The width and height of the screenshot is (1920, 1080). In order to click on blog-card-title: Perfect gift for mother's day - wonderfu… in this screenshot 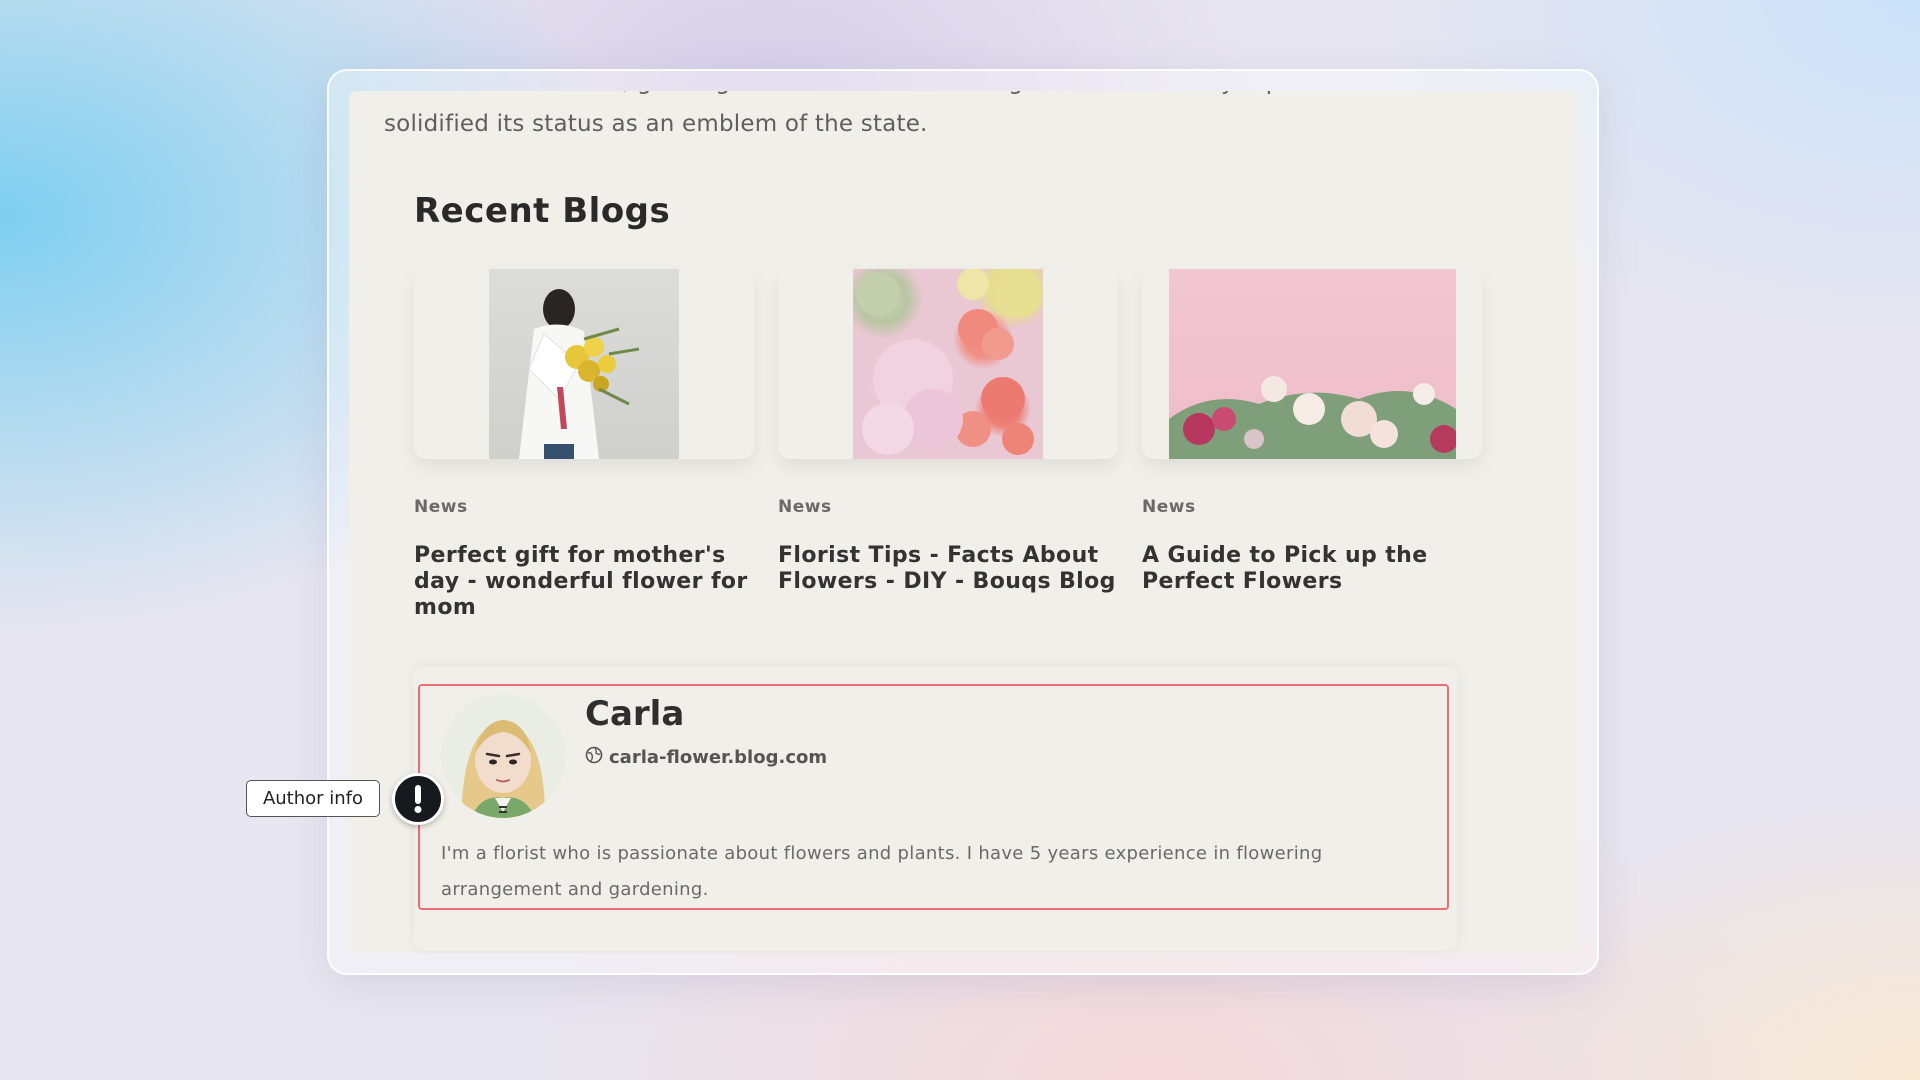, I will do `click(589, 582)`.